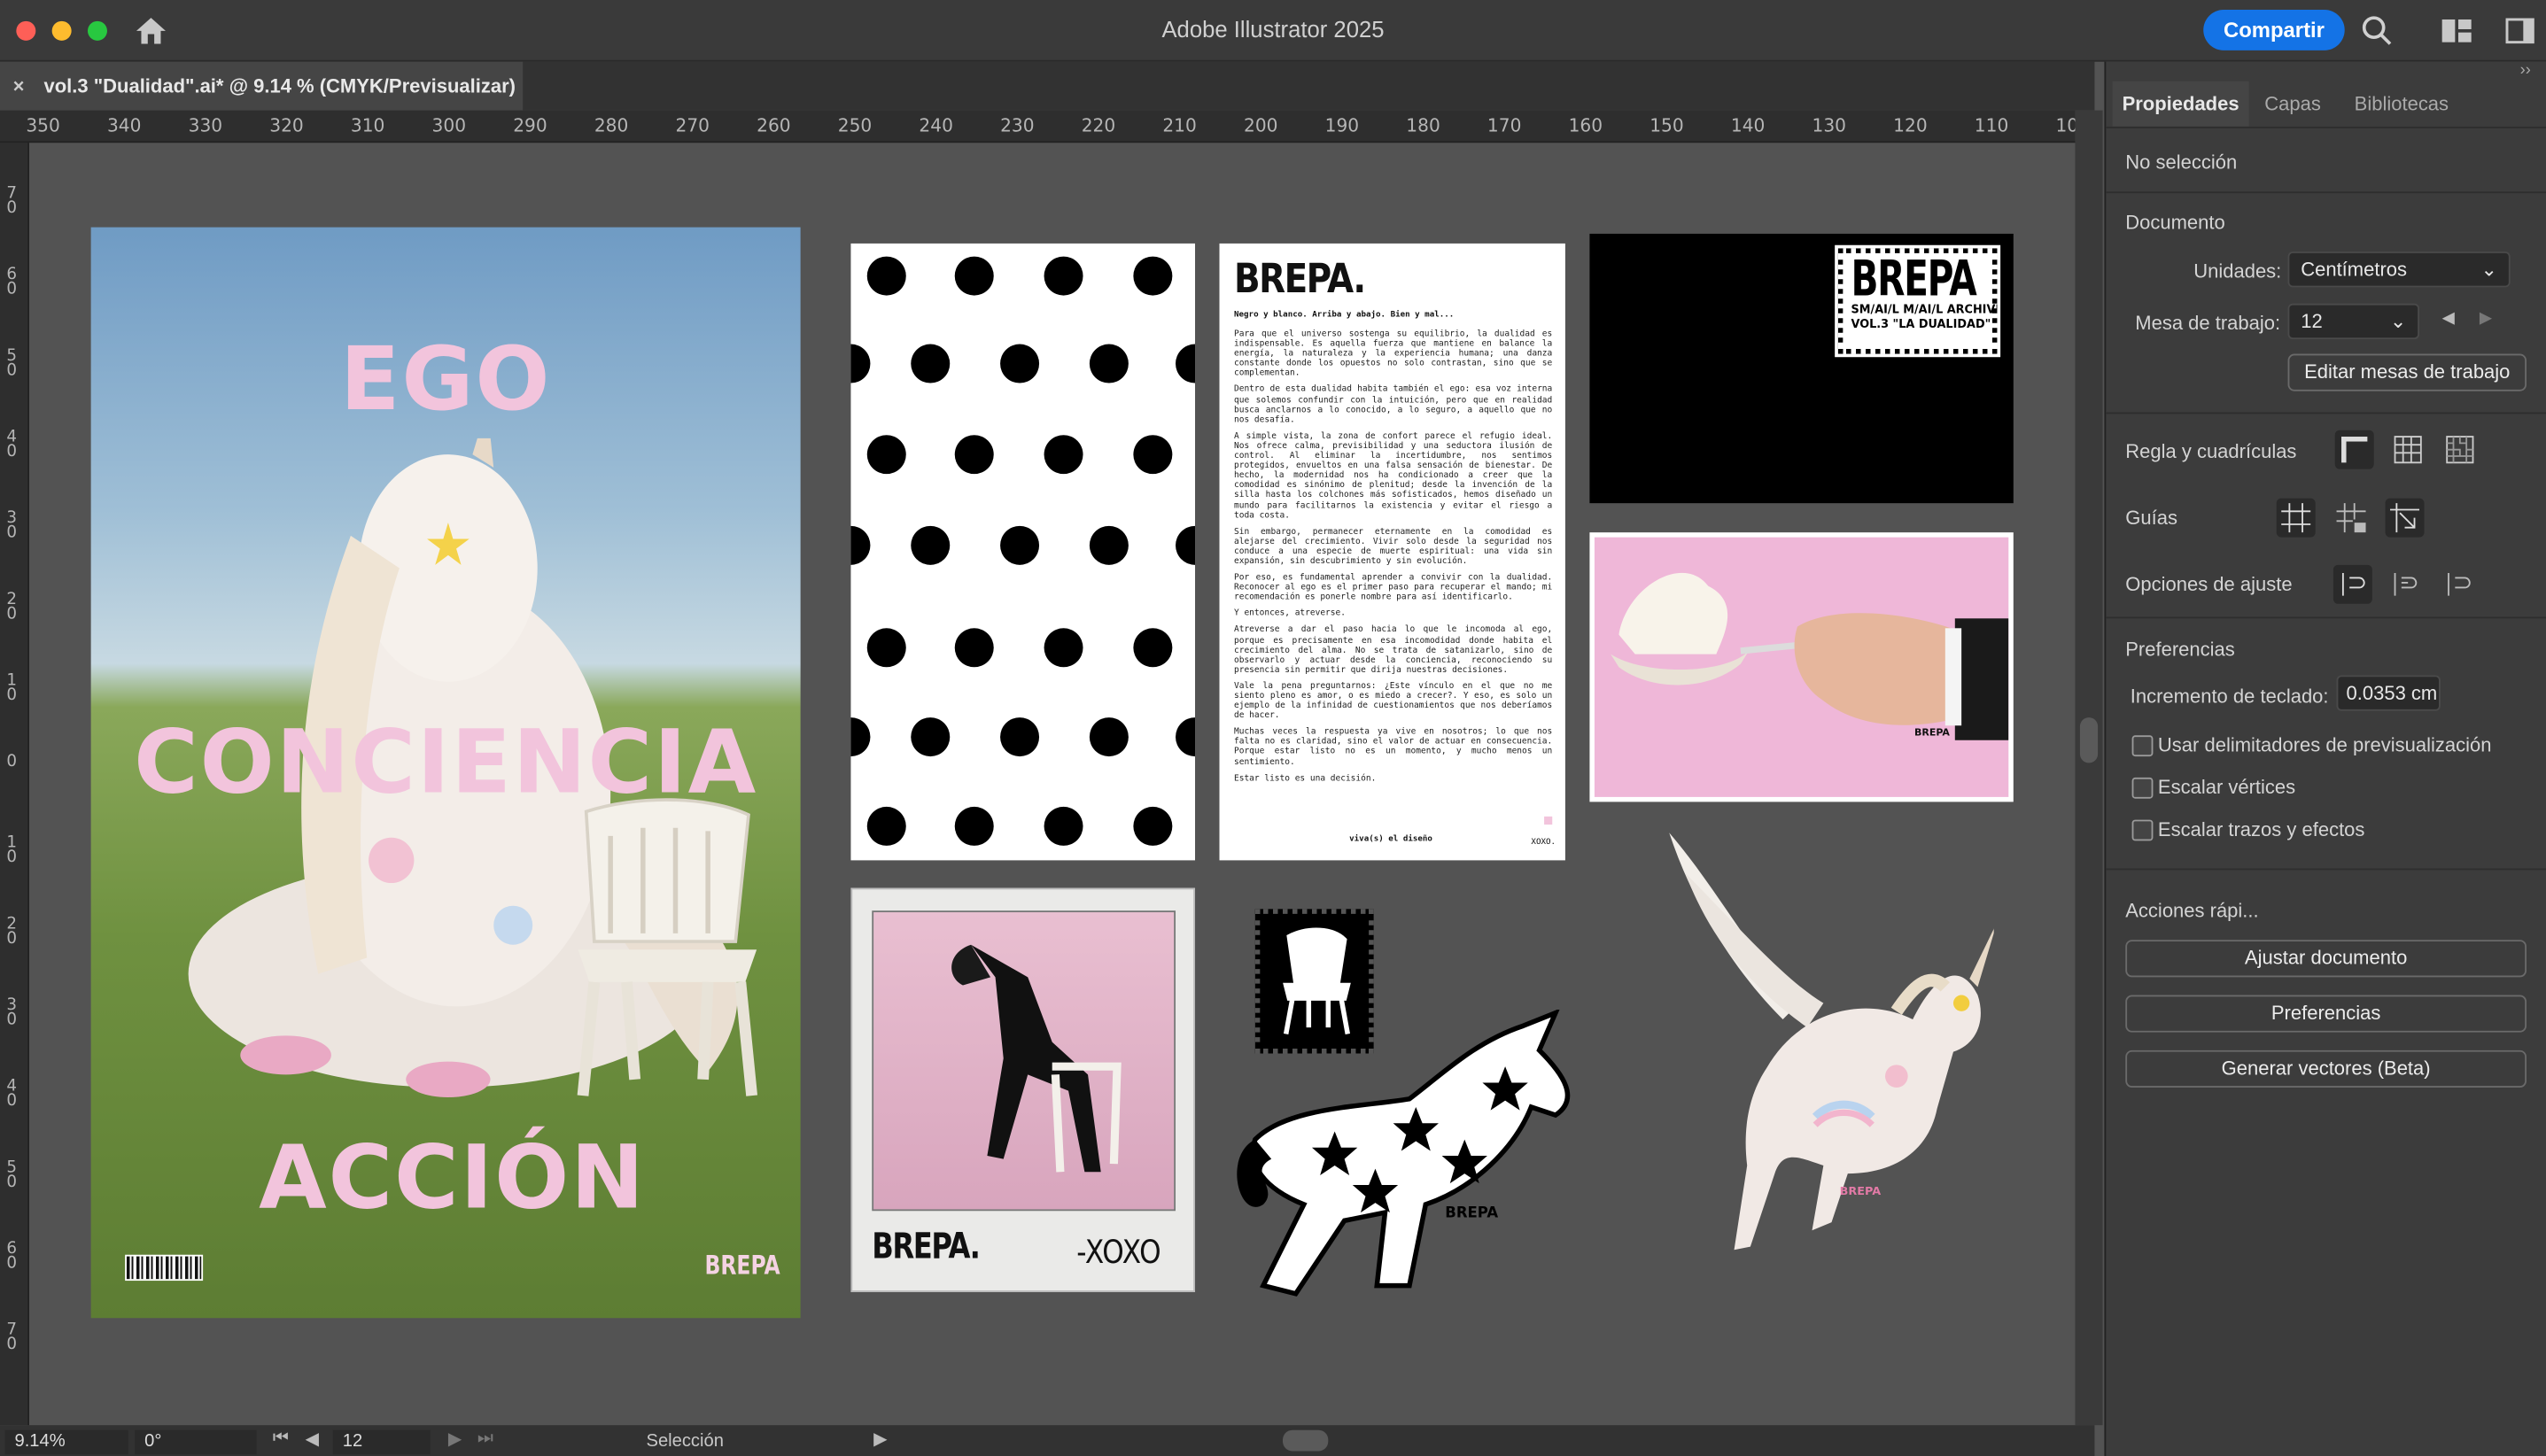  I want to click on ruler-tick-label: 290, so click(530, 126).